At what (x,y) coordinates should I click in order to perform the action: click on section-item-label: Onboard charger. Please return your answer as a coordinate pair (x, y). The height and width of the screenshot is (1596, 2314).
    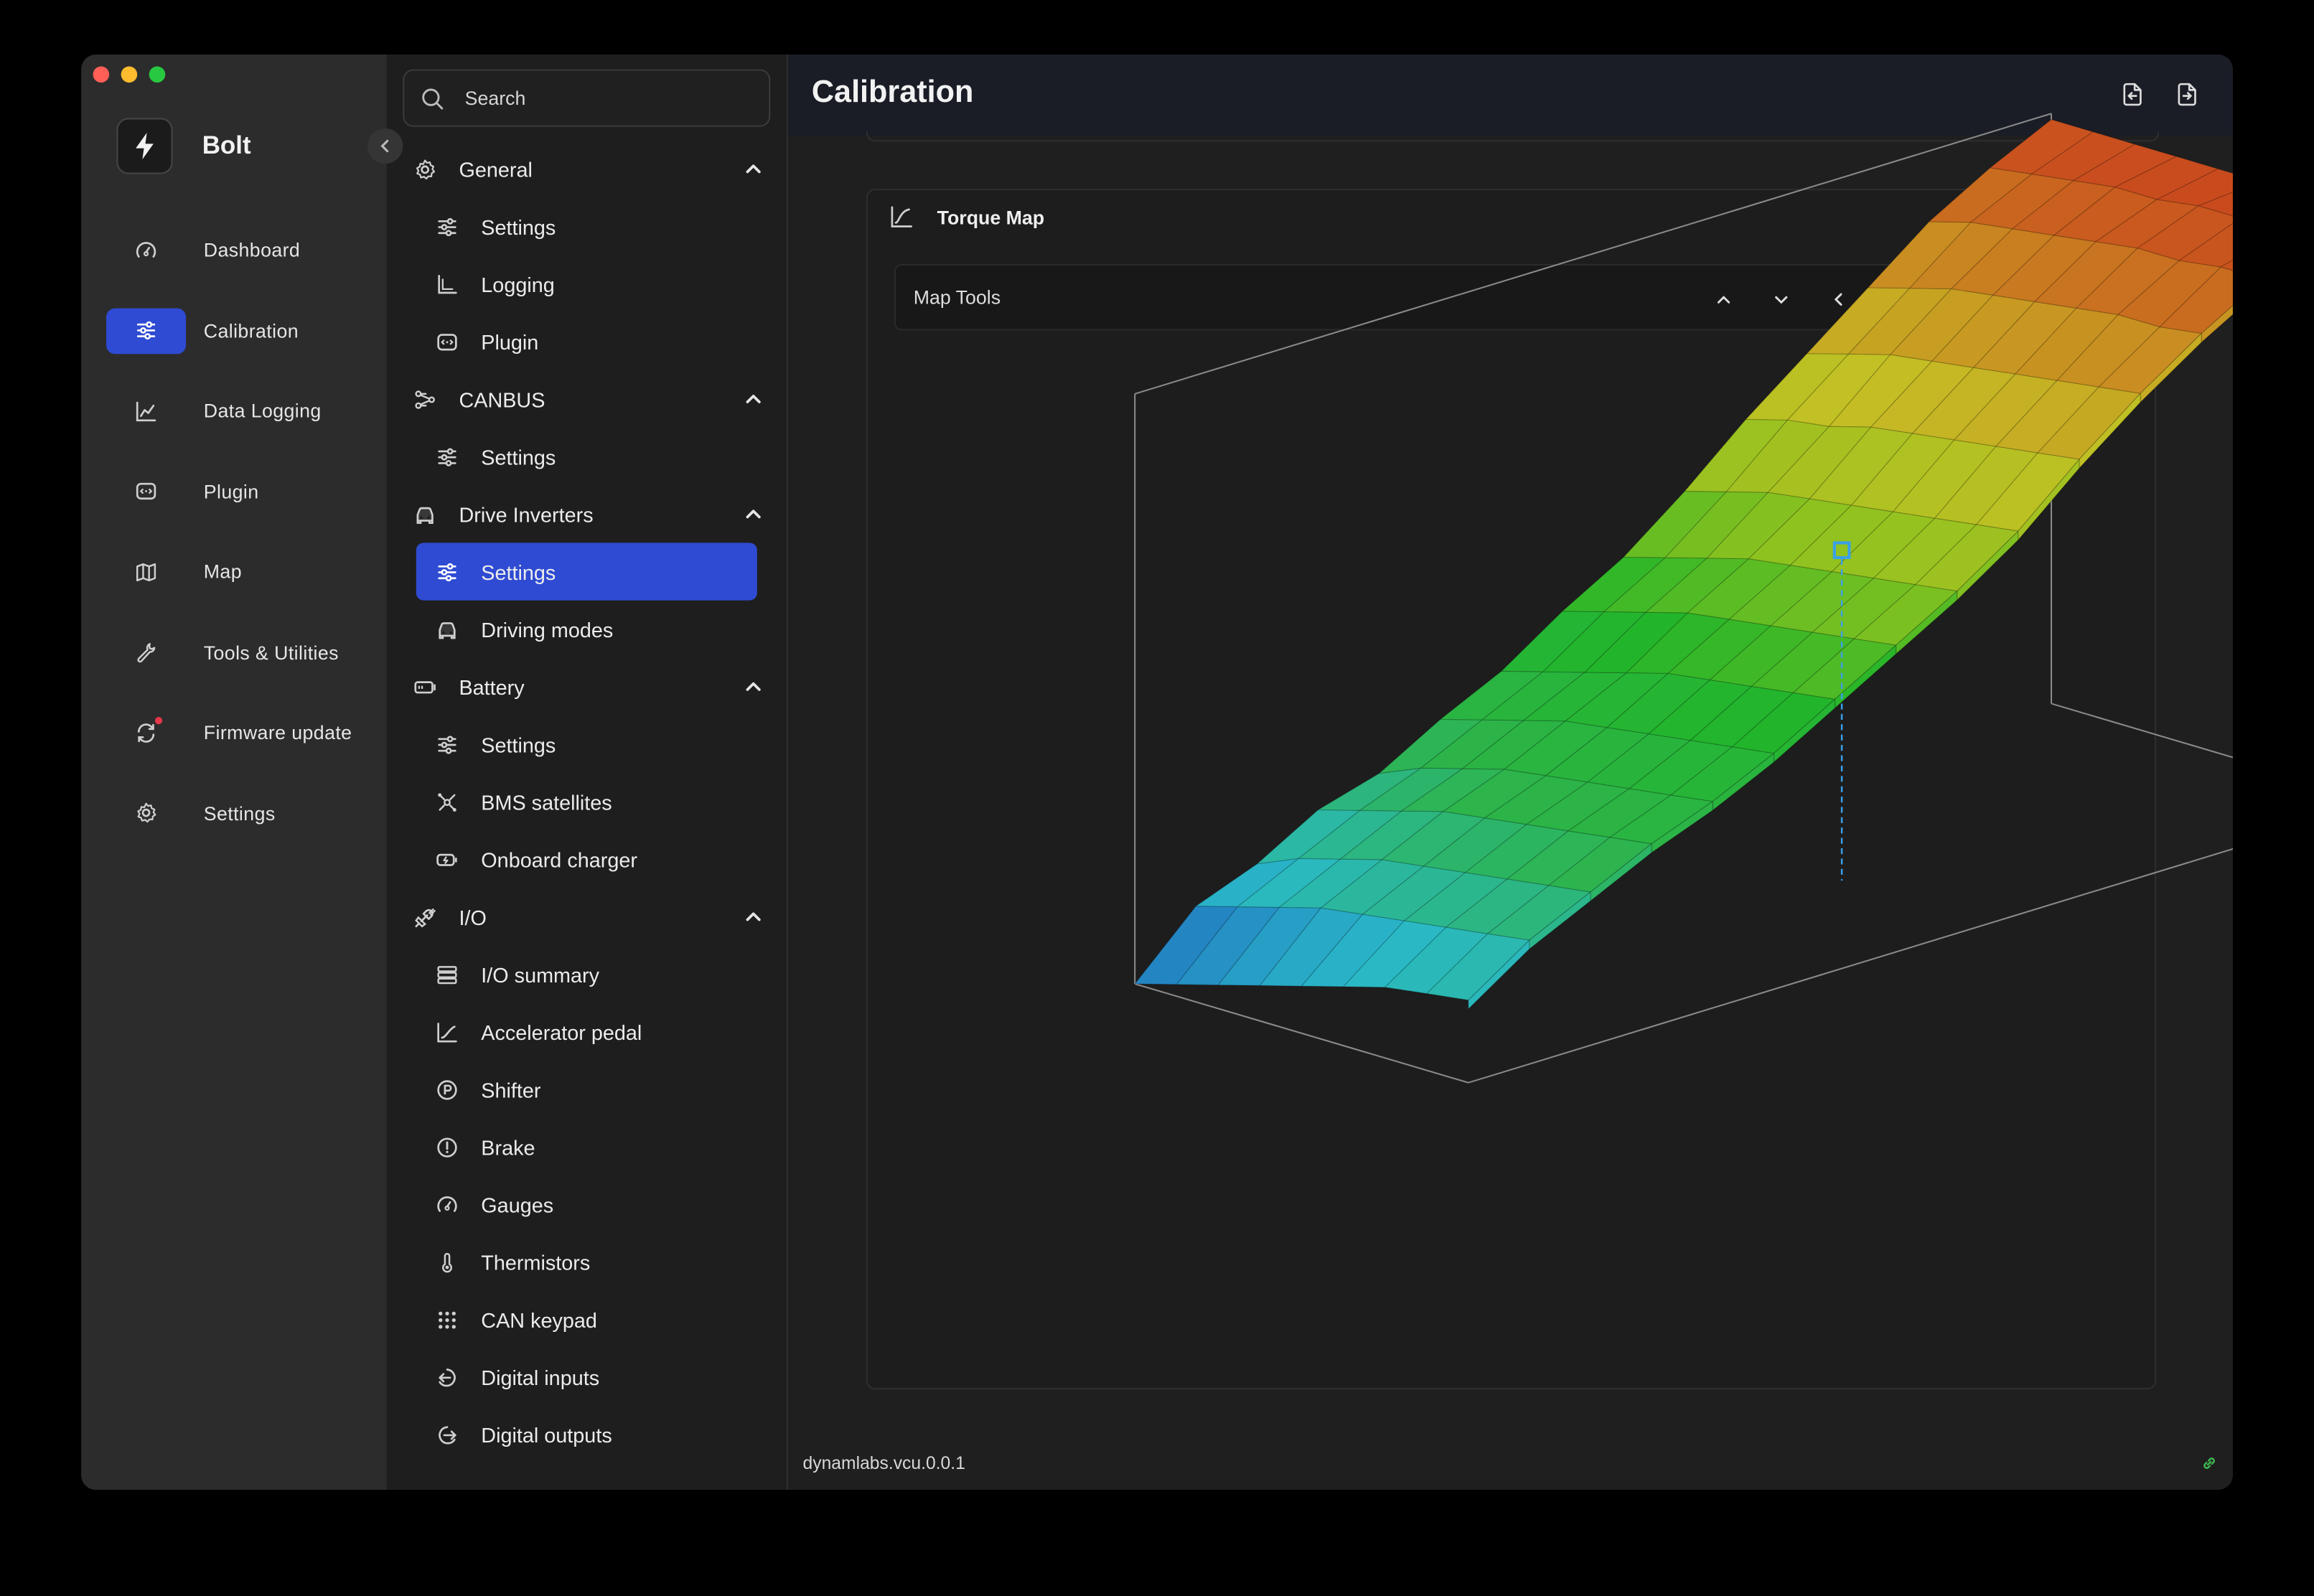
    Looking at the image, I should click on (559, 859).